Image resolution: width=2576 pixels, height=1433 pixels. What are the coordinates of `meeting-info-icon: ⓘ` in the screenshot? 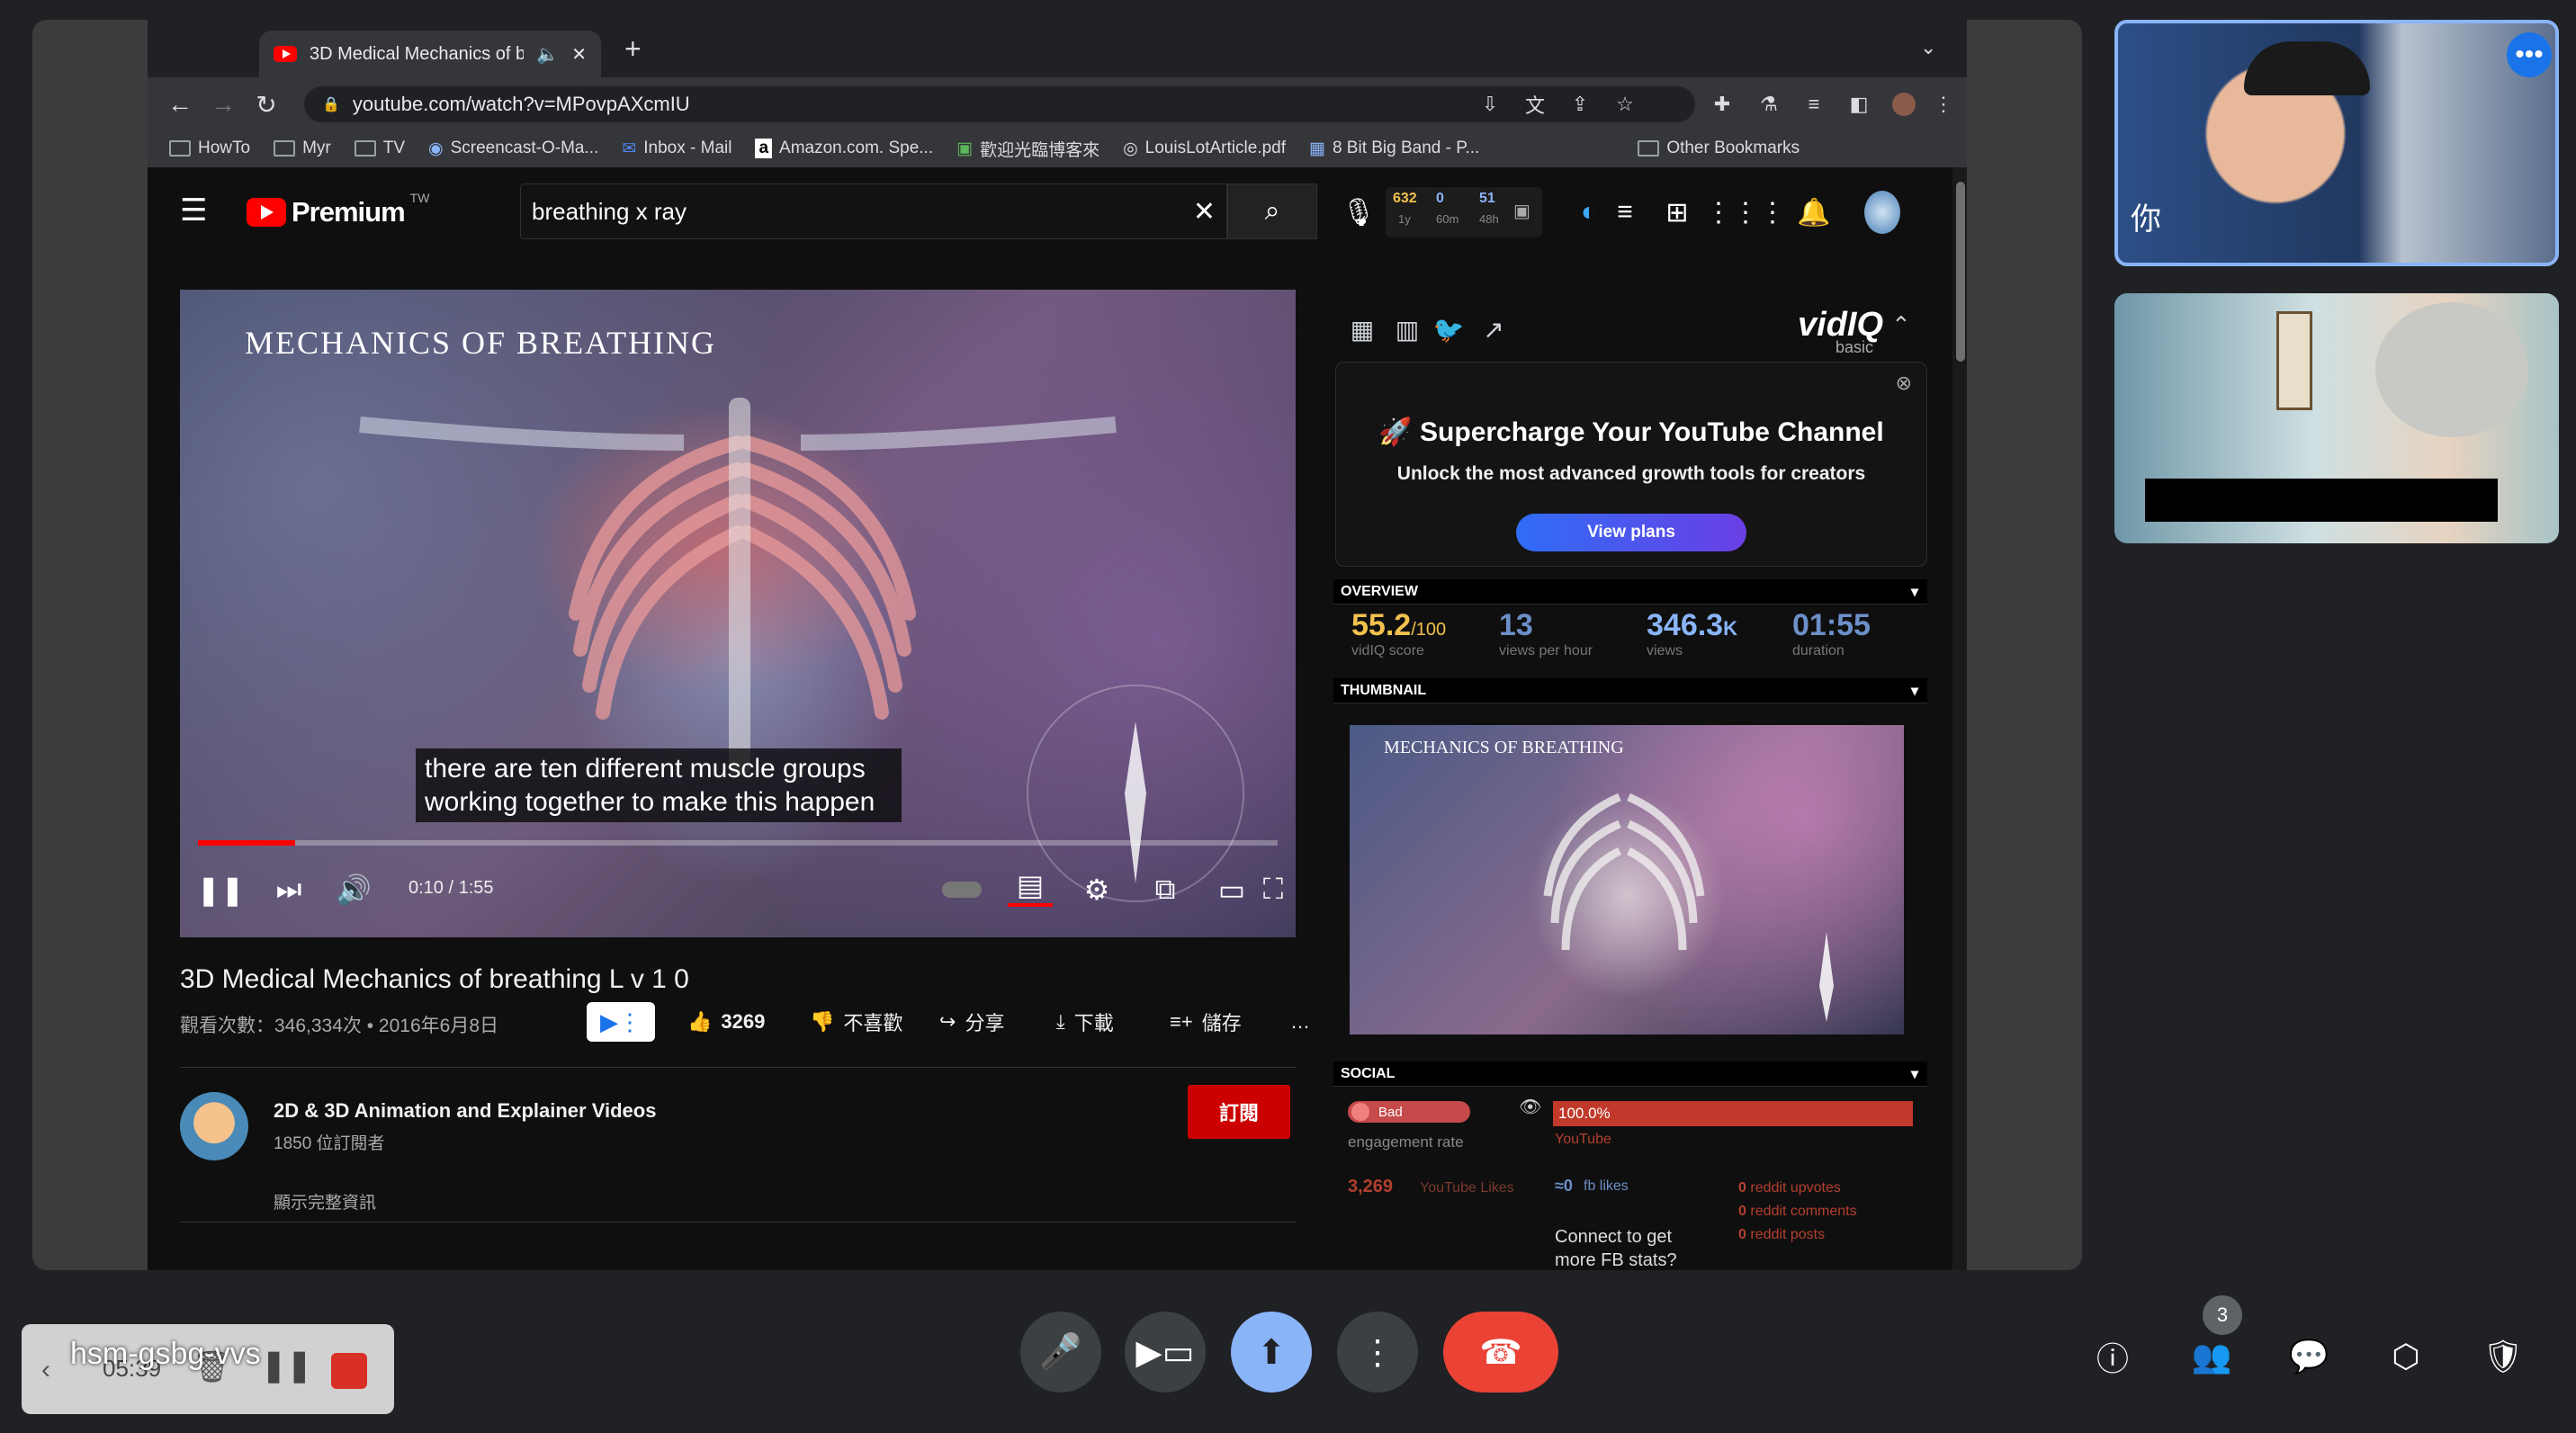 It's located at (2113, 1356).